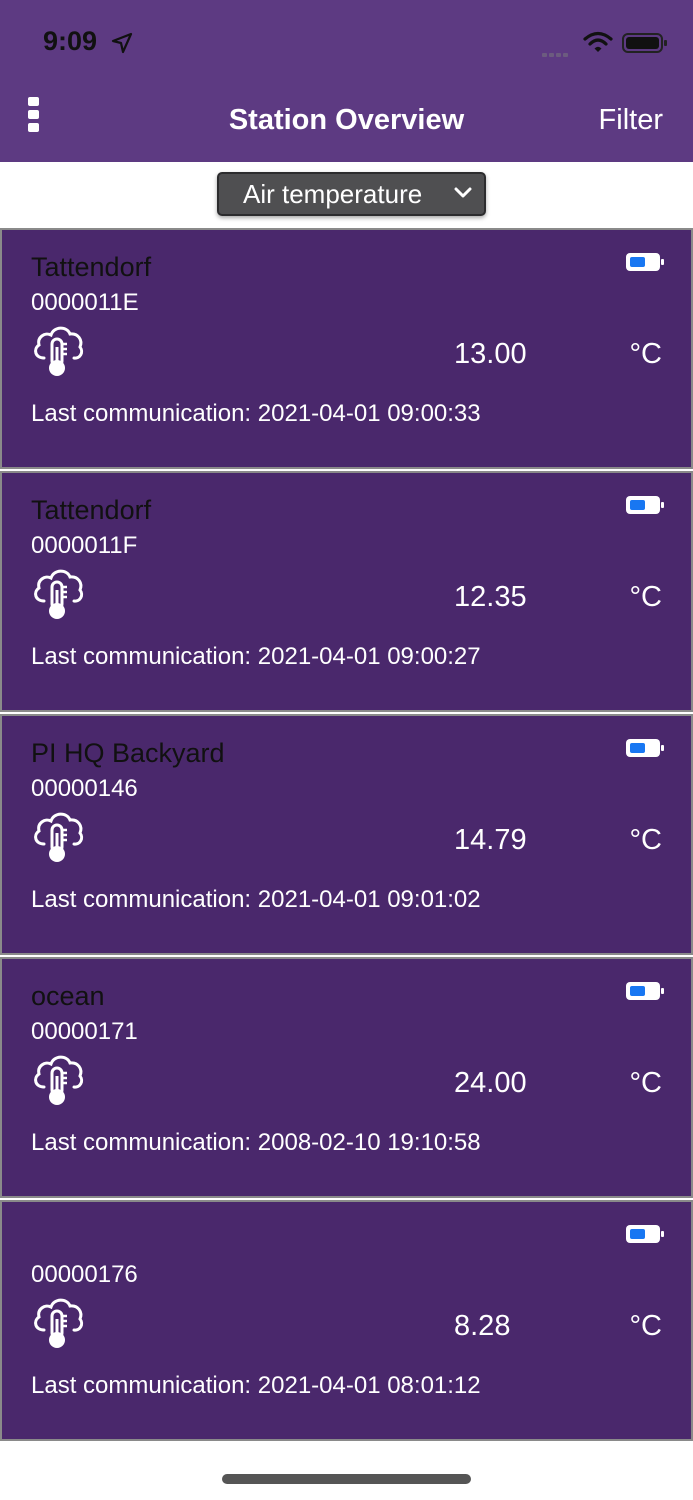 The height and width of the screenshot is (1500, 693). Describe the element at coordinates (490, 597) in the screenshot. I see `station-value: 12.35` at that location.